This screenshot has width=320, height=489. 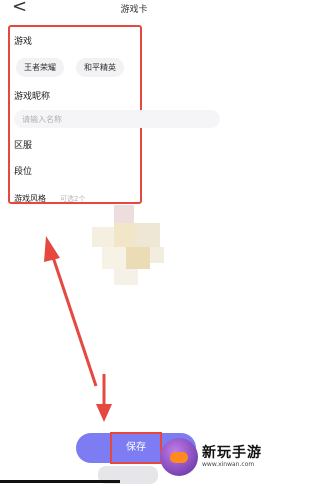 What do you see at coordinates (179, 457) in the screenshot?
I see `gamepad-logo-icon` at bounding box center [179, 457].